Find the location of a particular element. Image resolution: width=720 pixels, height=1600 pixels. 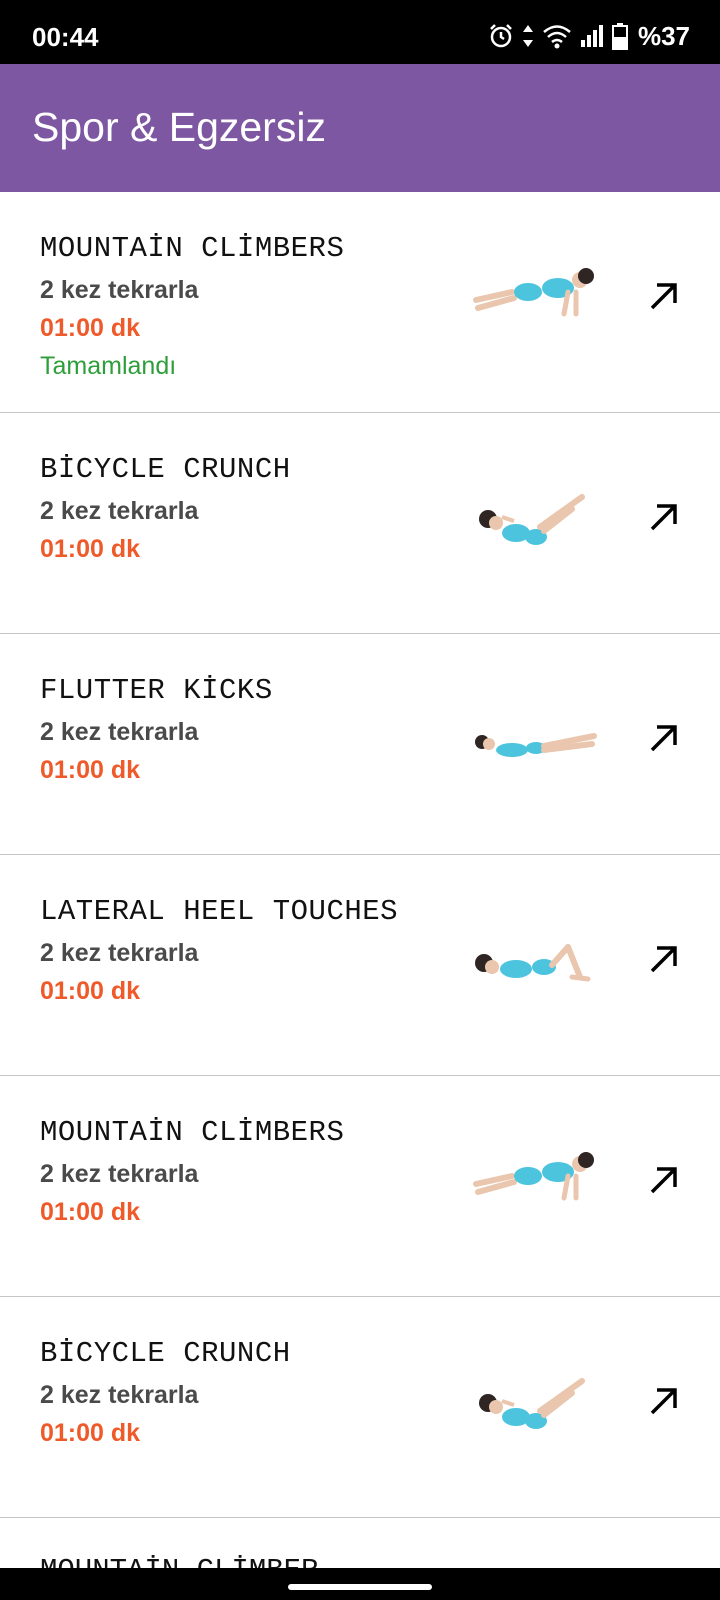

exercise-title: MOUNTAİN CLİMBER is located at coordinates (179, 1561).